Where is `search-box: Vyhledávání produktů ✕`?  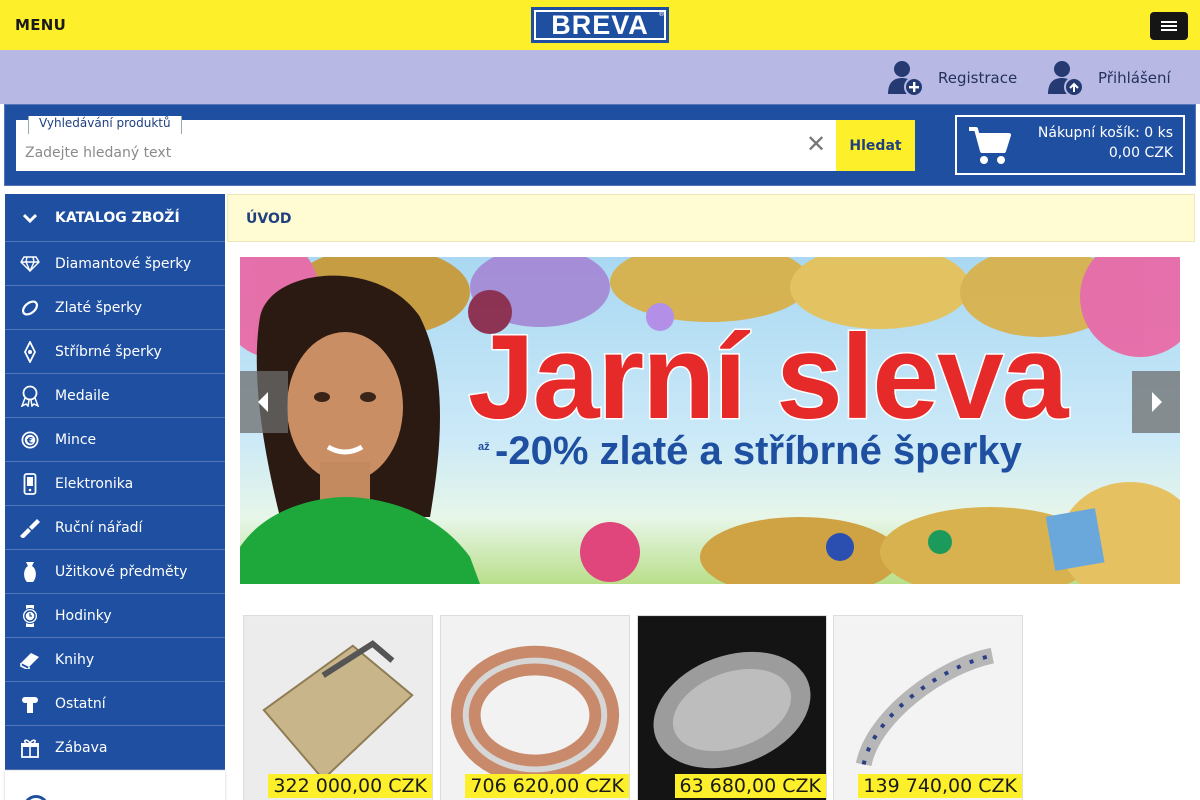 search-box: Vyhledávání produktů ✕ is located at coordinates (426, 143).